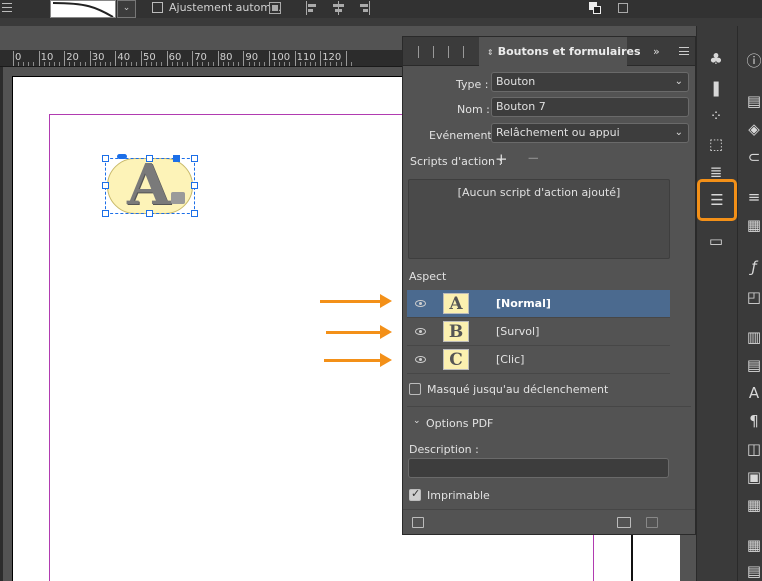 This screenshot has width=762, height=581. I want to click on event-select: Relâchement ou appui ⌄, so click(590, 133).